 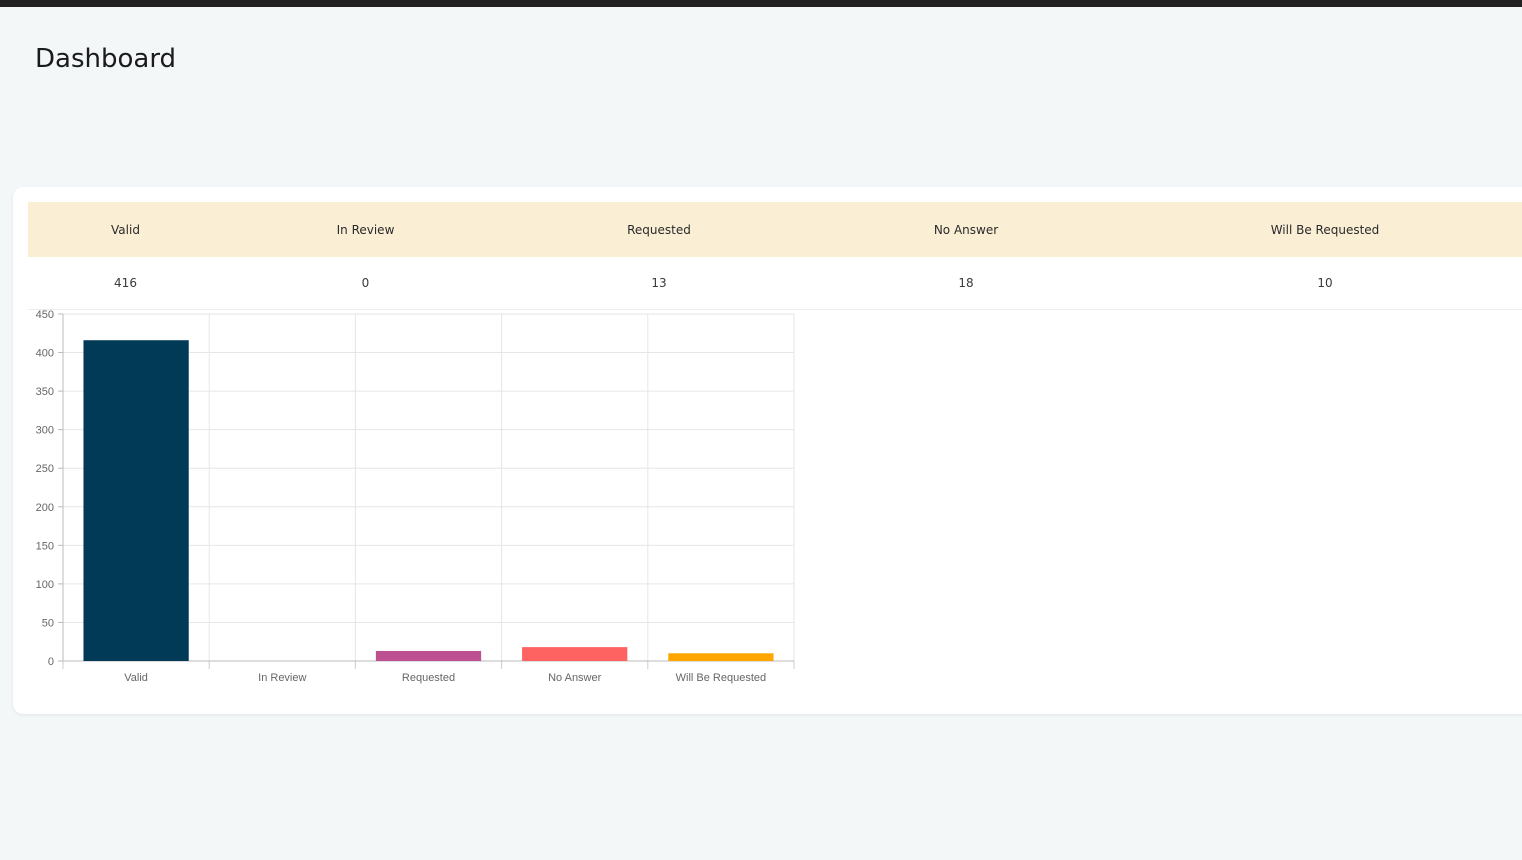 What do you see at coordinates (45, 354) in the screenshot?
I see `y-tick-label: 400` at bounding box center [45, 354].